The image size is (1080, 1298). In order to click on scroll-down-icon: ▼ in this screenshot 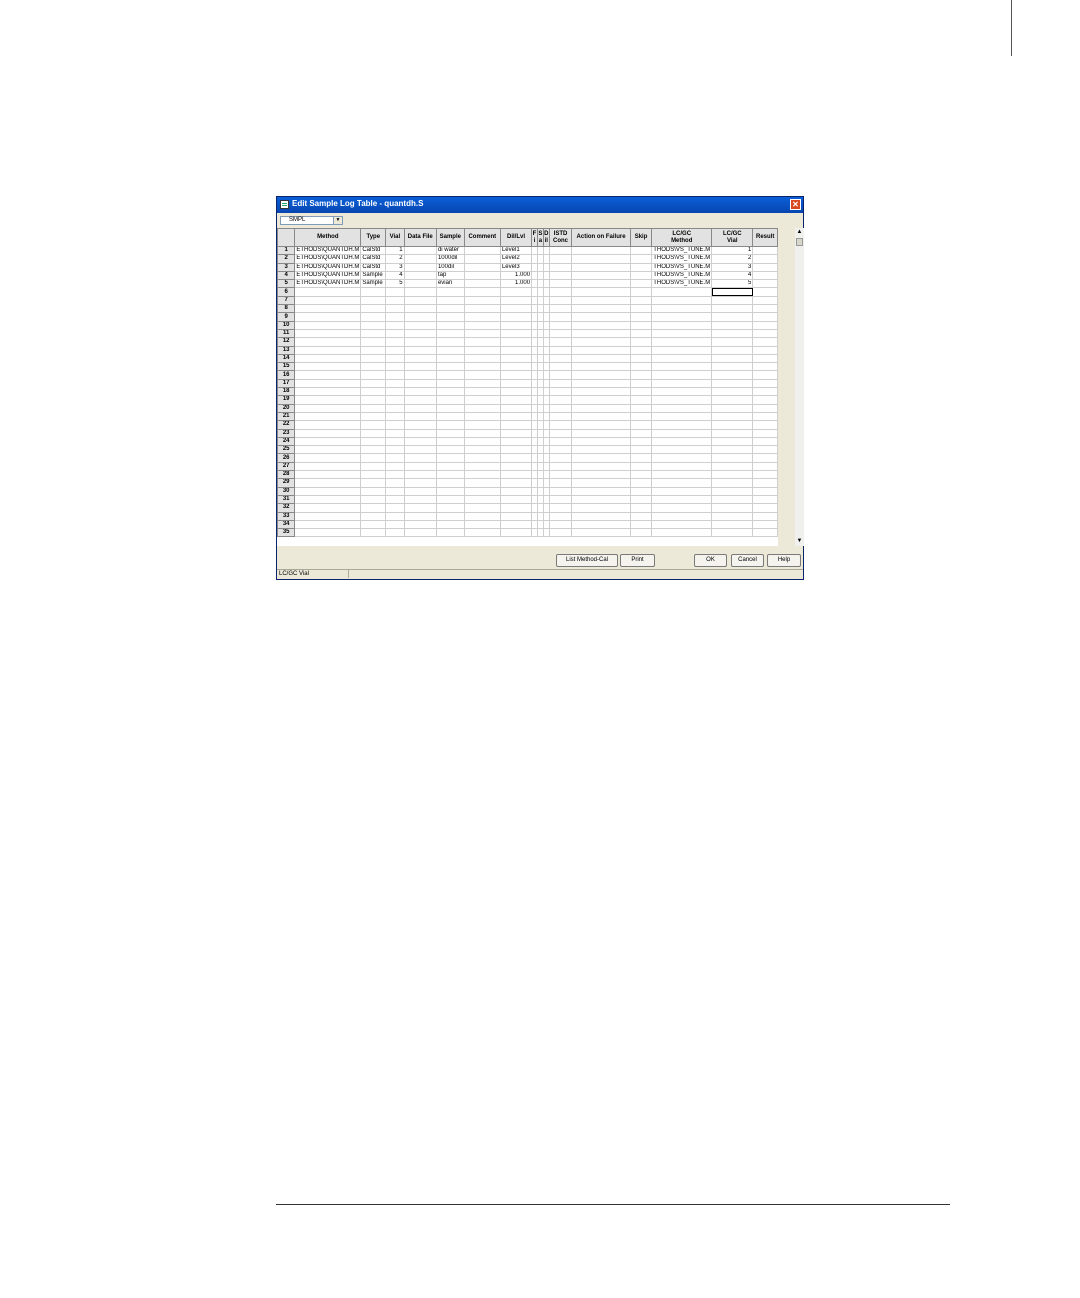, I will do `click(799, 541)`.